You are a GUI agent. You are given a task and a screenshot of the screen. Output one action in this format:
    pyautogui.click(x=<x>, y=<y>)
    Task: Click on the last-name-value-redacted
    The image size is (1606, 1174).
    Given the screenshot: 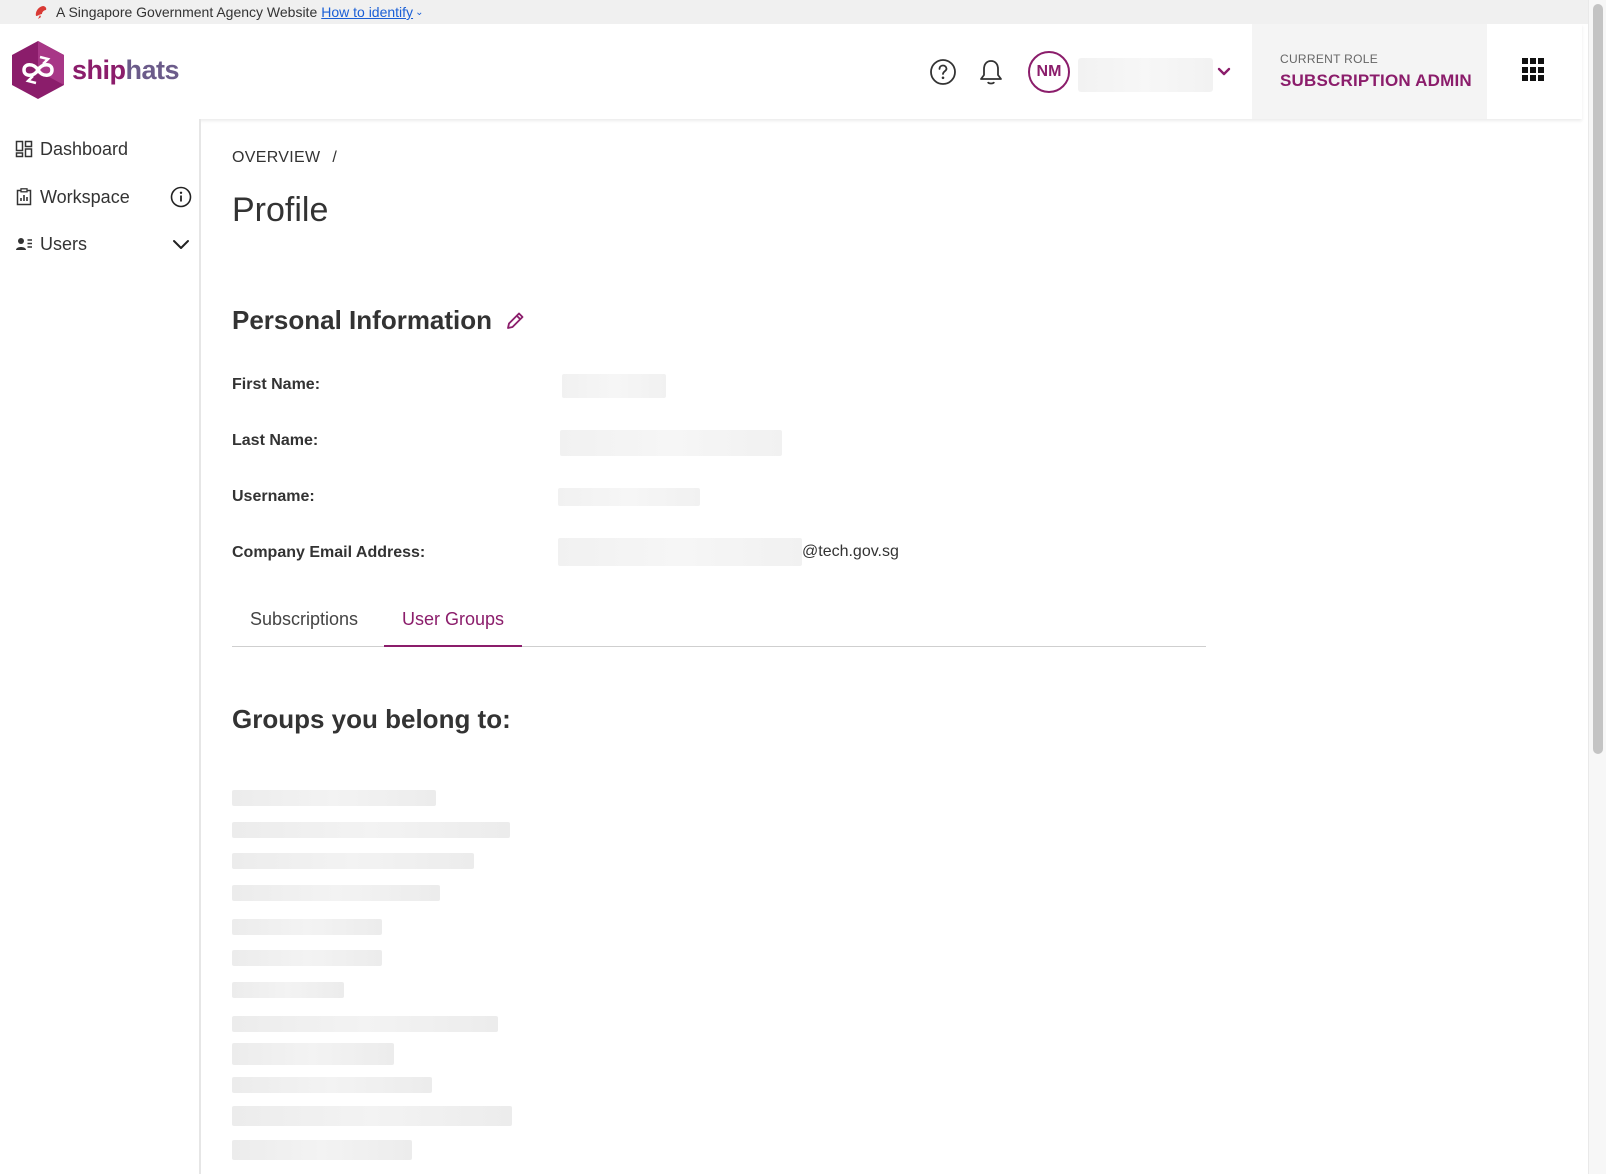 What is the action you would take?
    pyautogui.click(x=671, y=443)
    